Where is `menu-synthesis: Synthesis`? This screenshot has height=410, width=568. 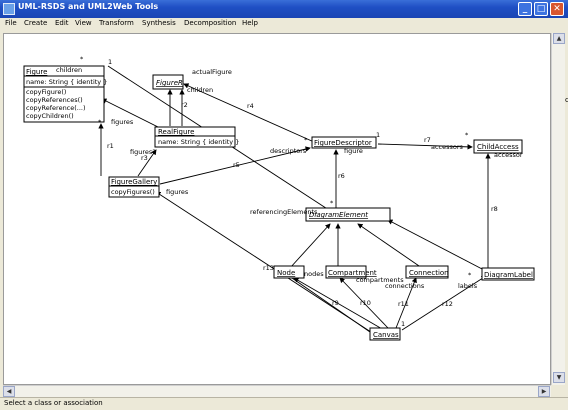 menu-synthesis: Synthesis is located at coordinates (159, 23).